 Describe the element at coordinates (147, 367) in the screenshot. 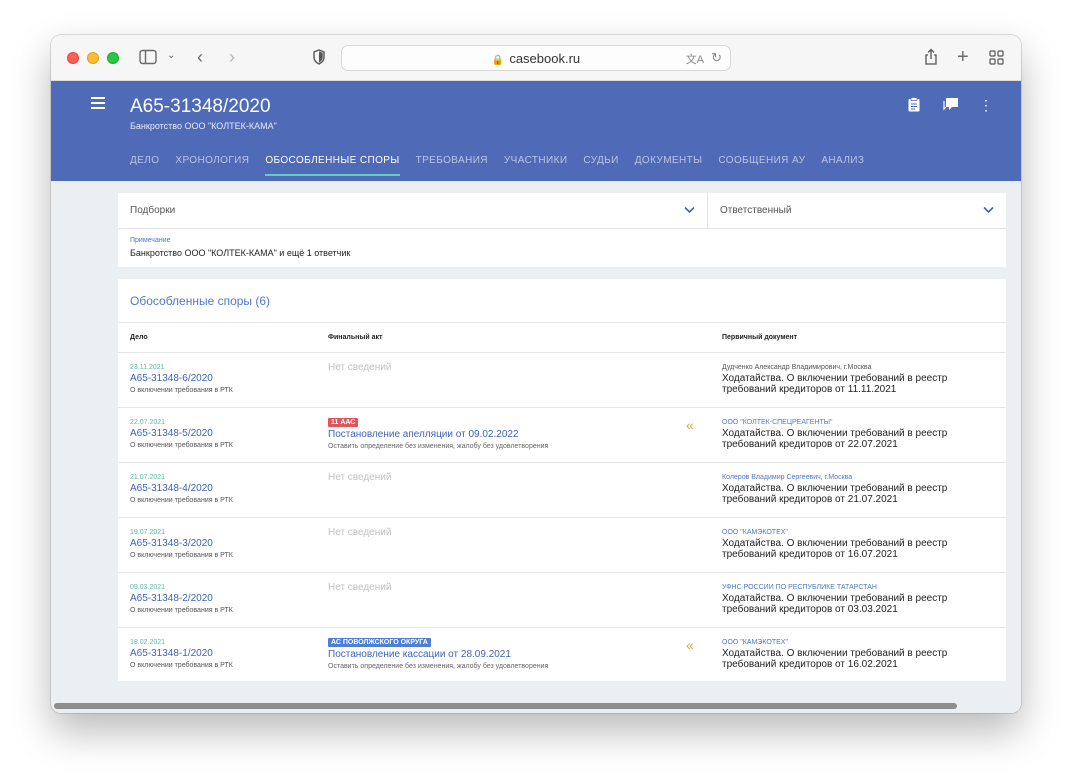

I see `case-date: 23.11.2021` at that location.